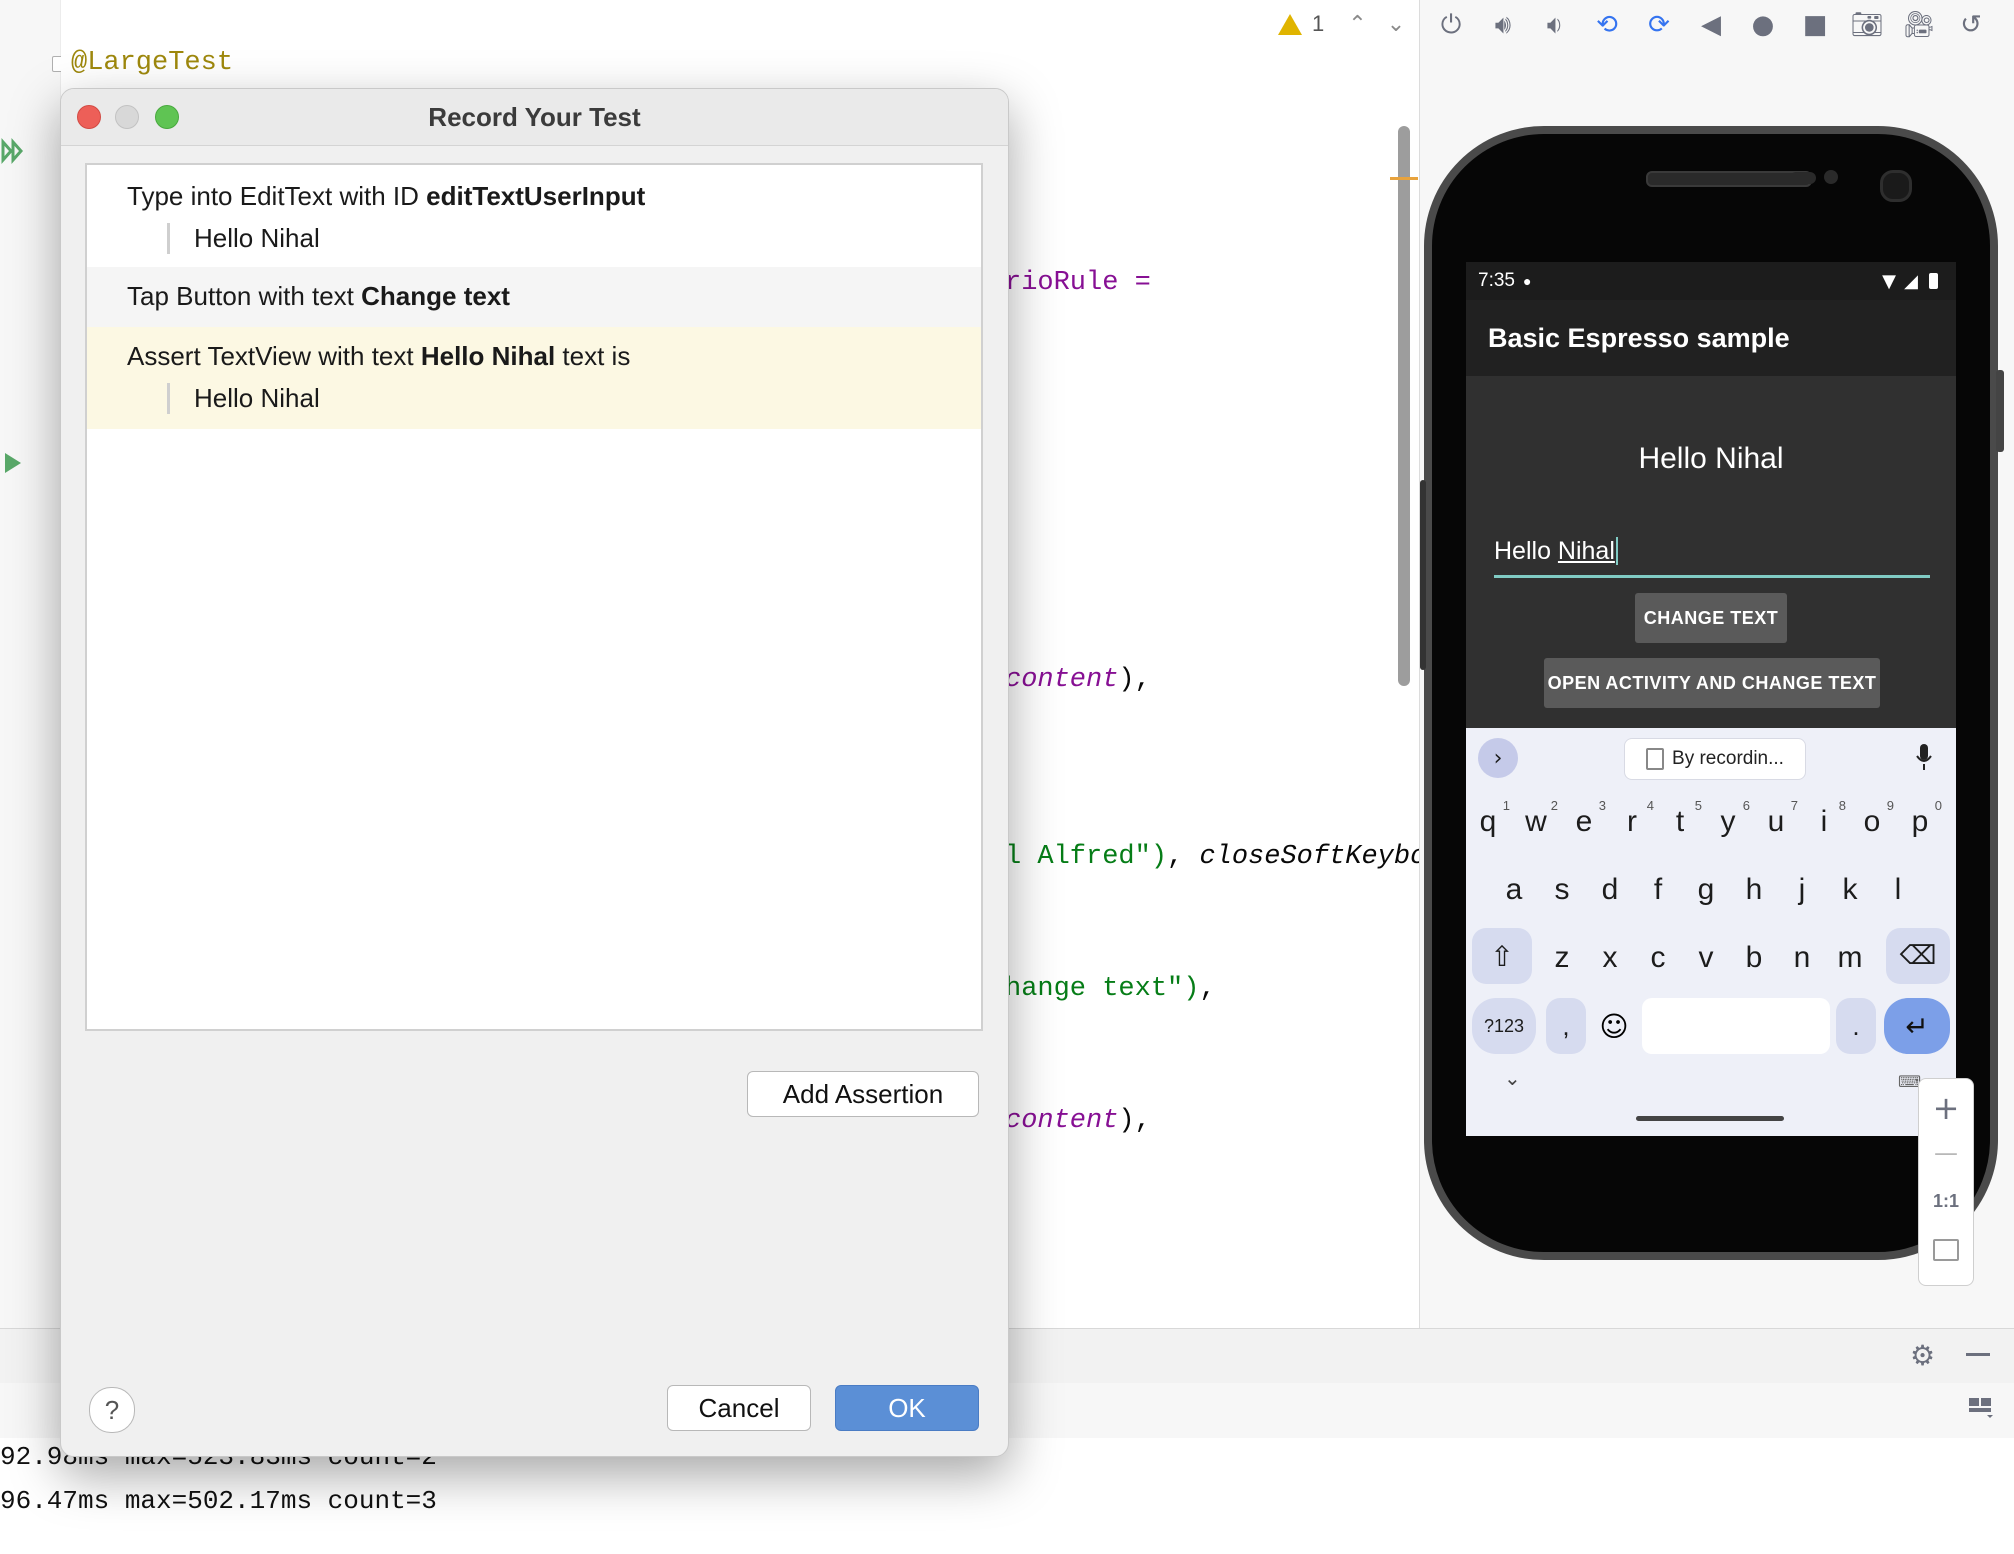 Image resolution: width=2014 pixels, height=1554 pixels. I want to click on annotation-line: @LargeTest, so click(152, 63).